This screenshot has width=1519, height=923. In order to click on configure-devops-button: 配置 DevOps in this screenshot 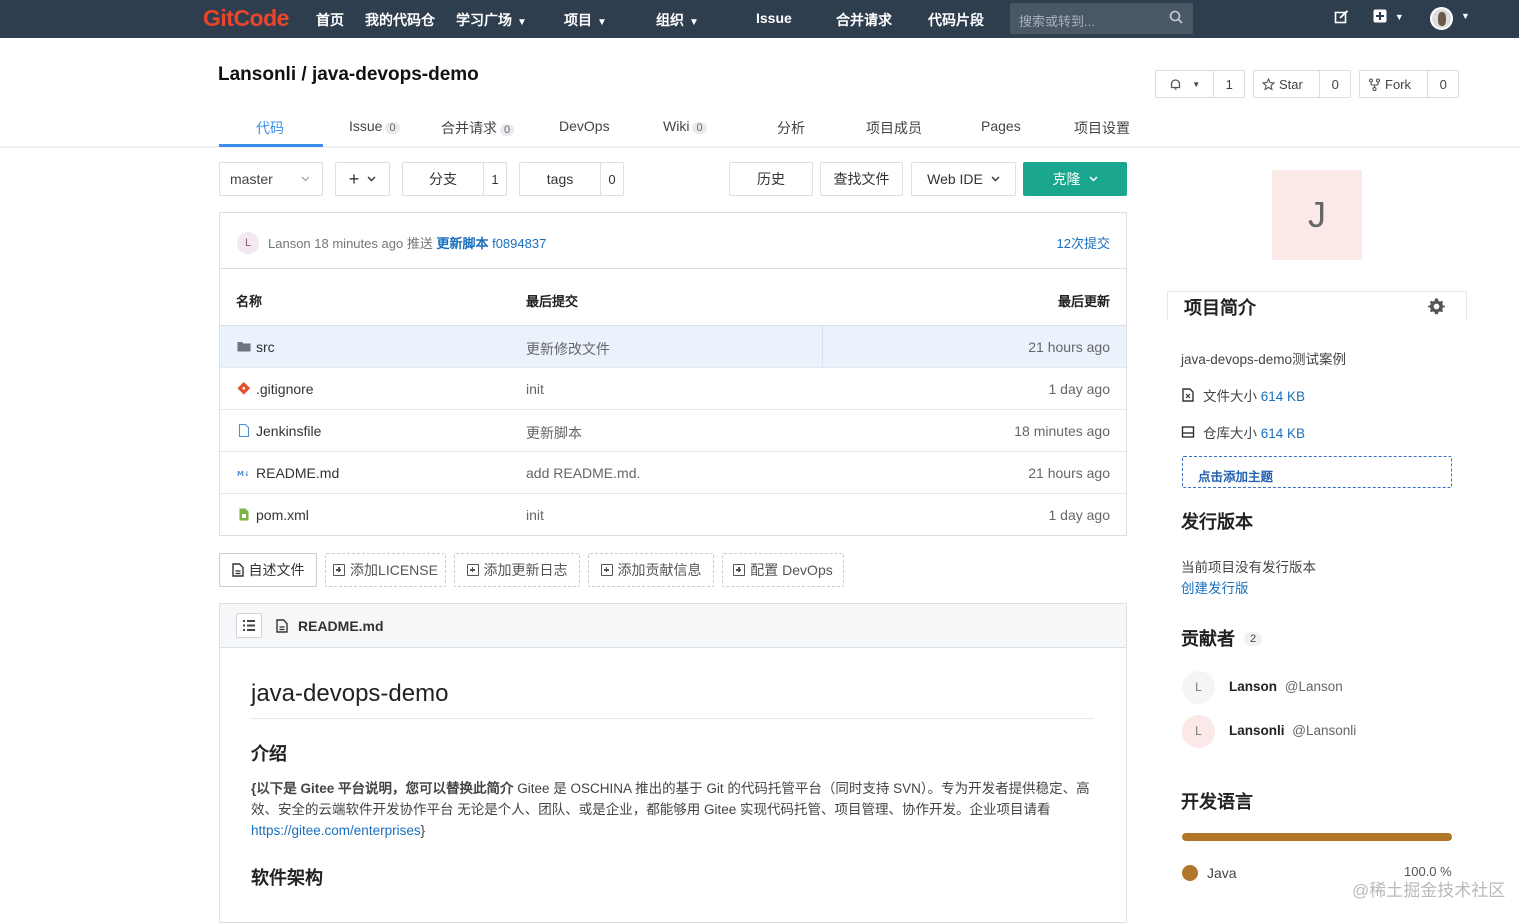, I will do `click(783, 570)`.